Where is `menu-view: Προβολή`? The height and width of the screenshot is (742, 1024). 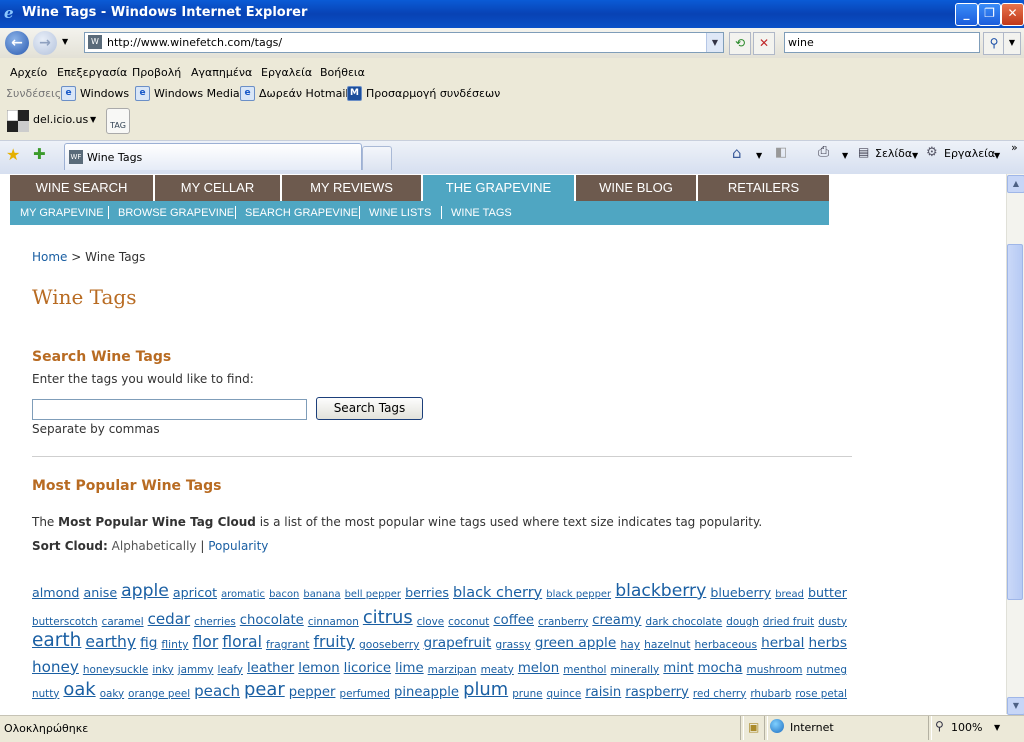
menu-view: Προβολή is located at coordinates (156, 72).